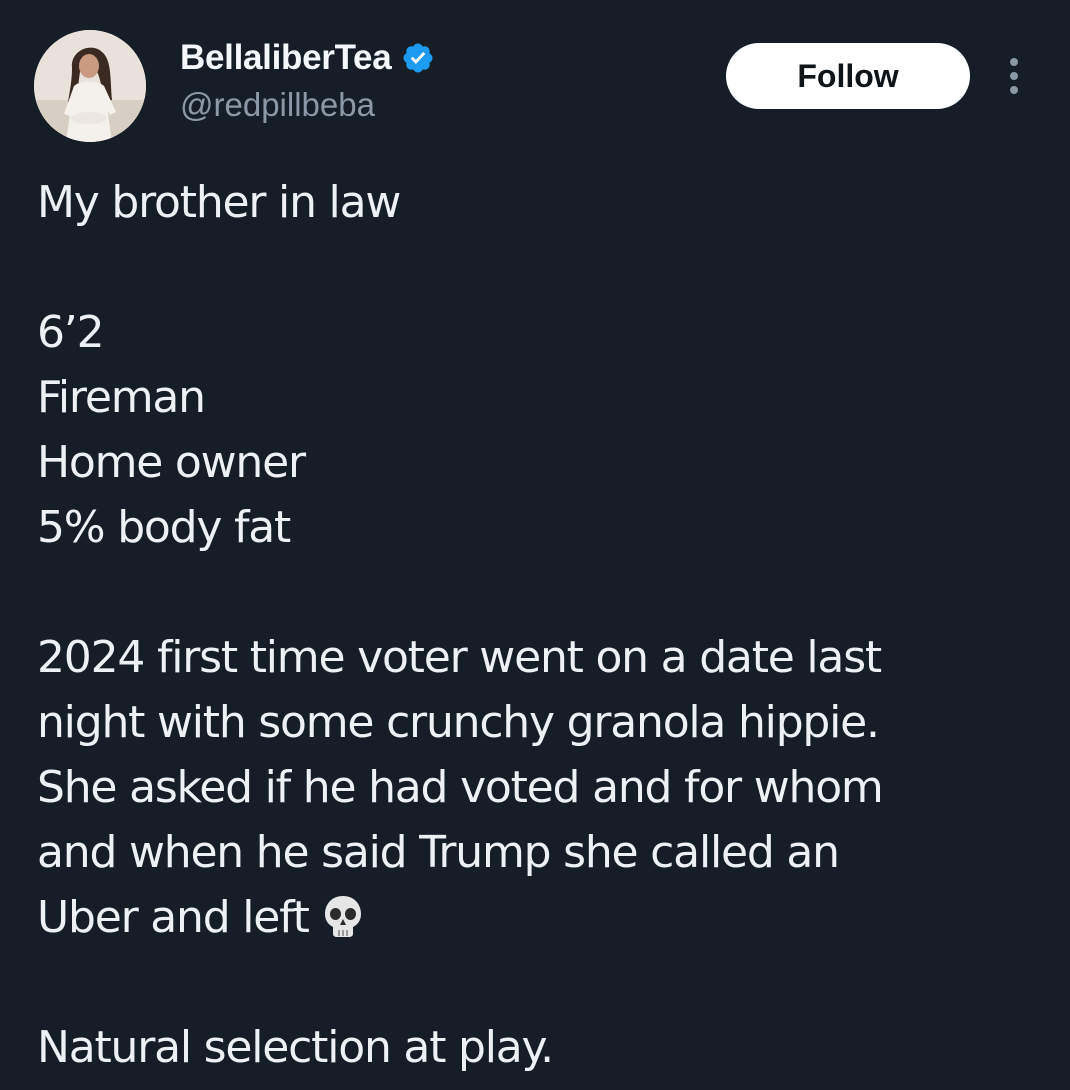 The height and width of the screenshot is (1090, 1070). I want to click on avatar-image, so click(90, 86).